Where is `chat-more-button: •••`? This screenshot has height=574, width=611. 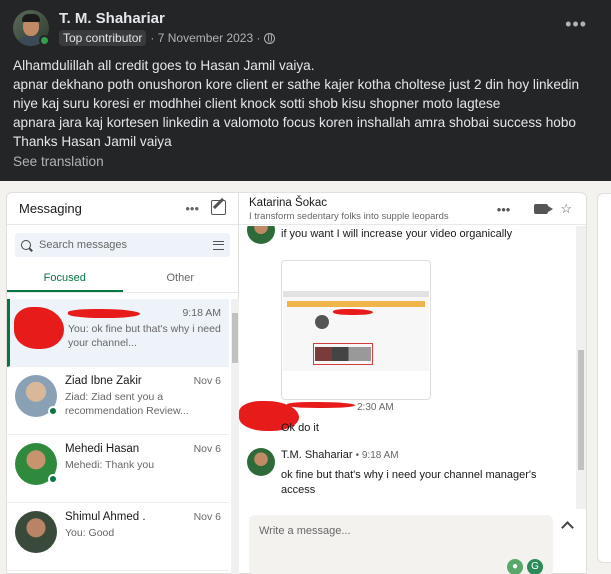 chat-more-button: ••• is located at coordinates (504, 209).